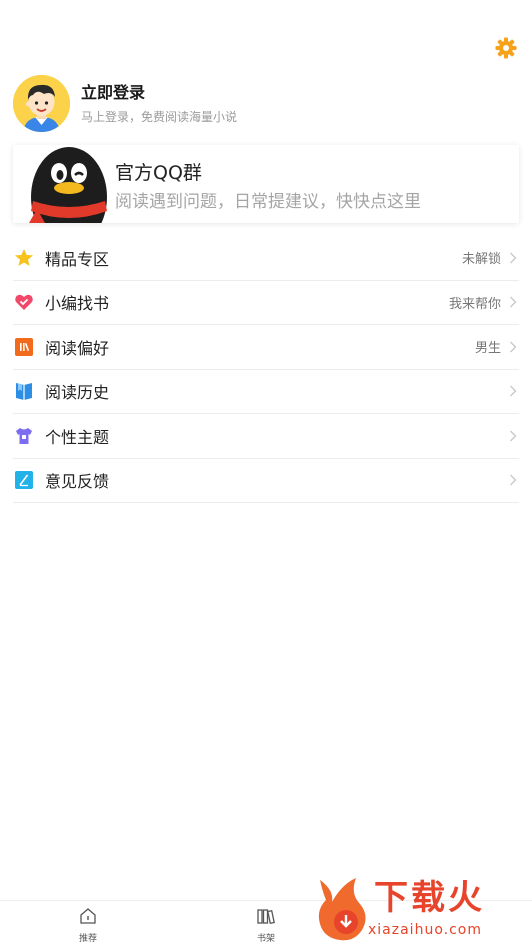  Describe the element at coordinates (487, 349) in the screenshot. I see `menu-value: 男生` at that location.